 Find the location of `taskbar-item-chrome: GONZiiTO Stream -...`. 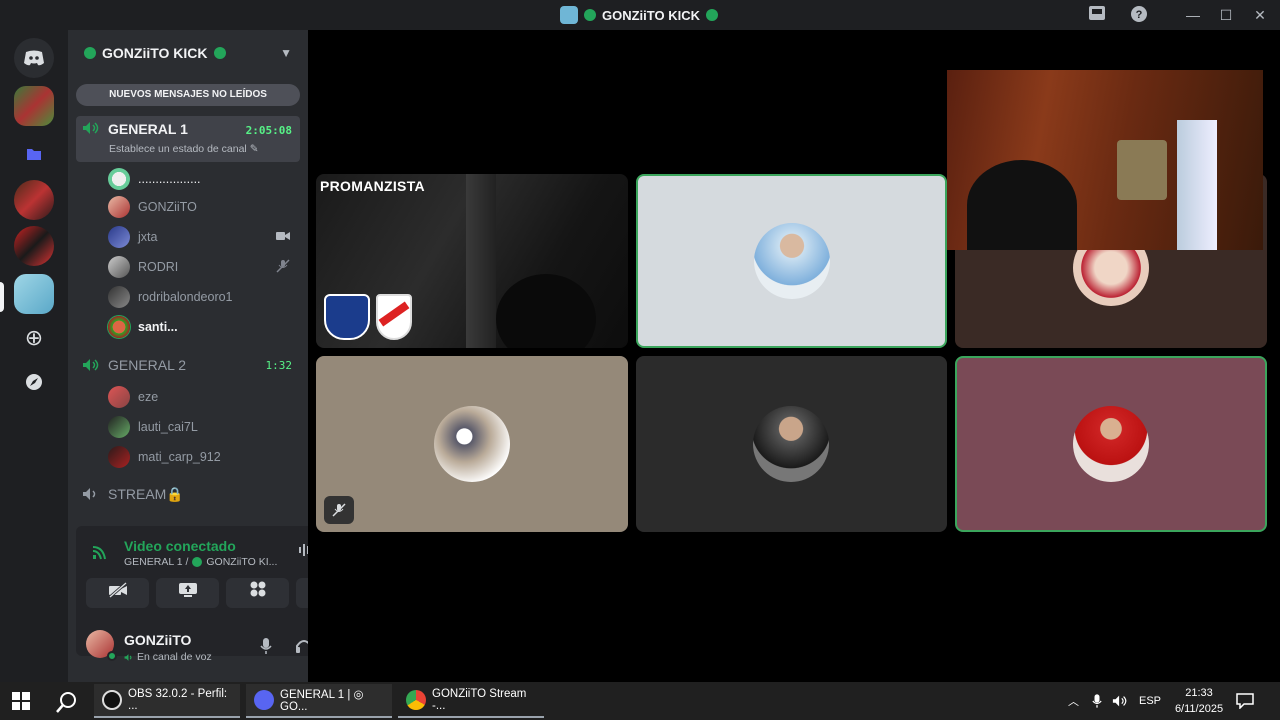

taskbar-item-chrome: GONZiiTO Stream -... is located at coordinates (471, 701).